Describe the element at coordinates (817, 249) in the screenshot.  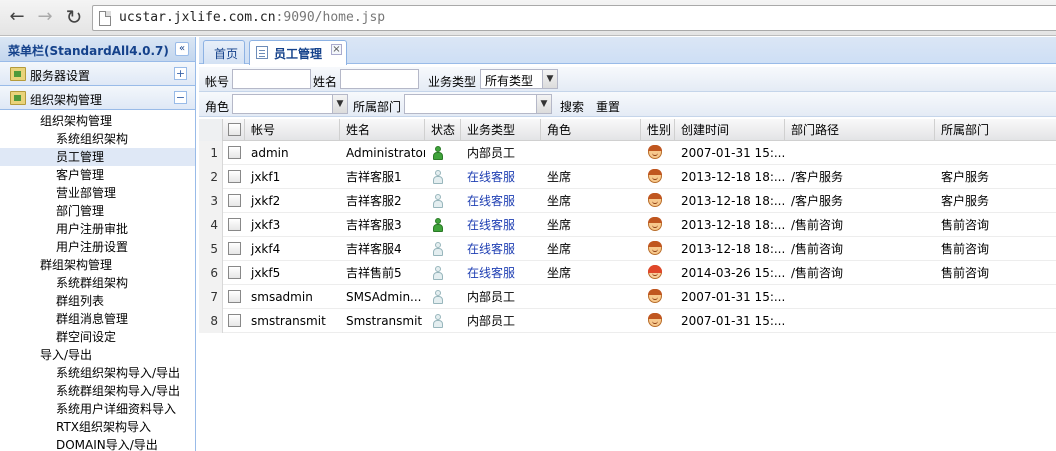
I see `dept-path-cell: /售前咨询` at that location.